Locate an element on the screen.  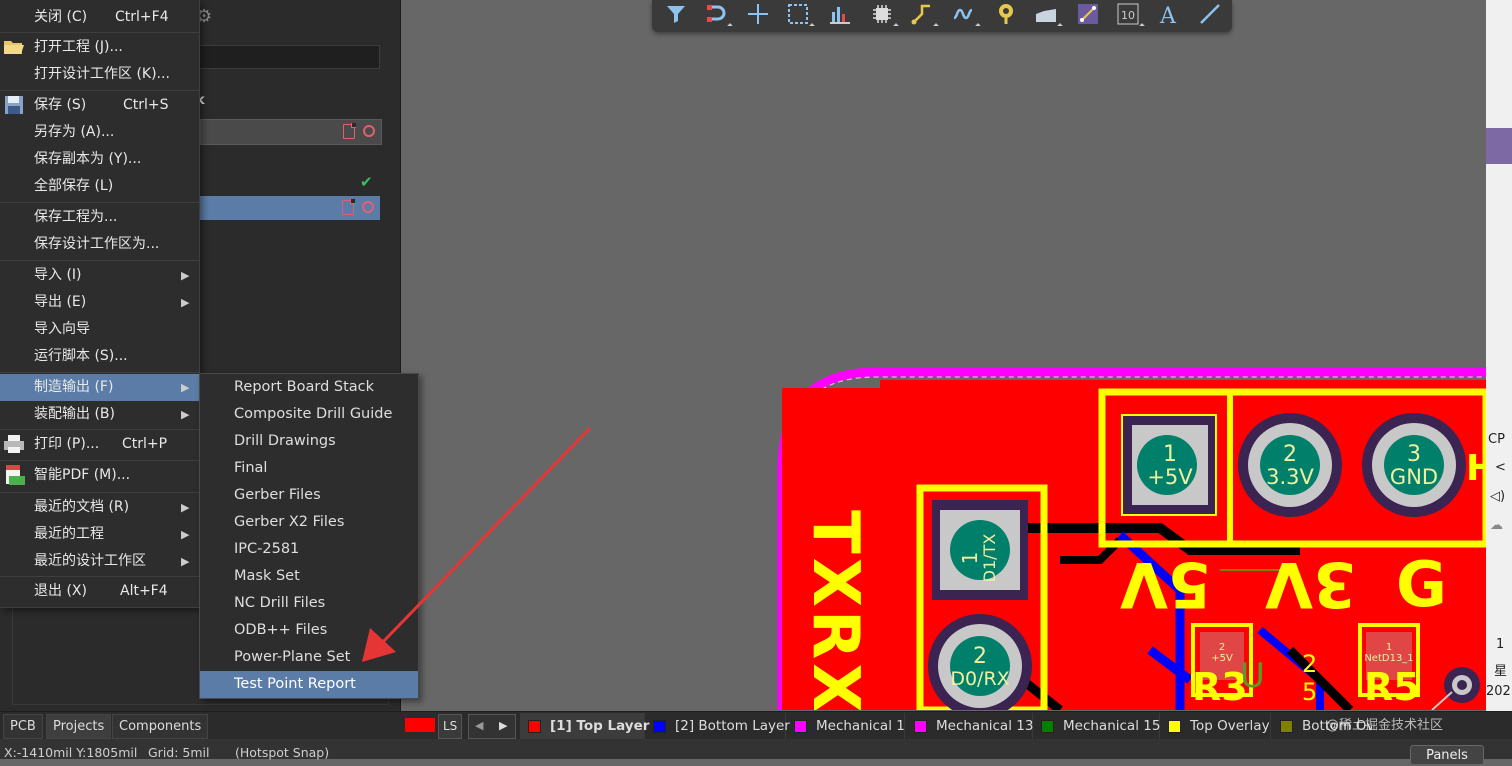
pad-number: 3 is located at coordinates (1414, 454).